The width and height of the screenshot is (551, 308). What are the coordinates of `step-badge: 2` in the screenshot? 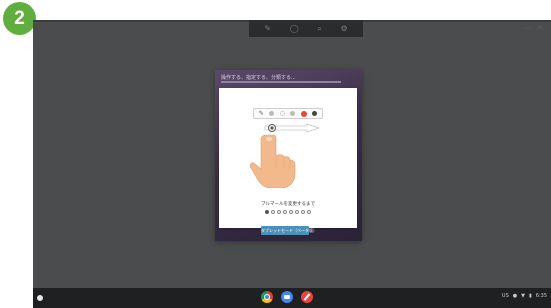 It's located at (19, 18).